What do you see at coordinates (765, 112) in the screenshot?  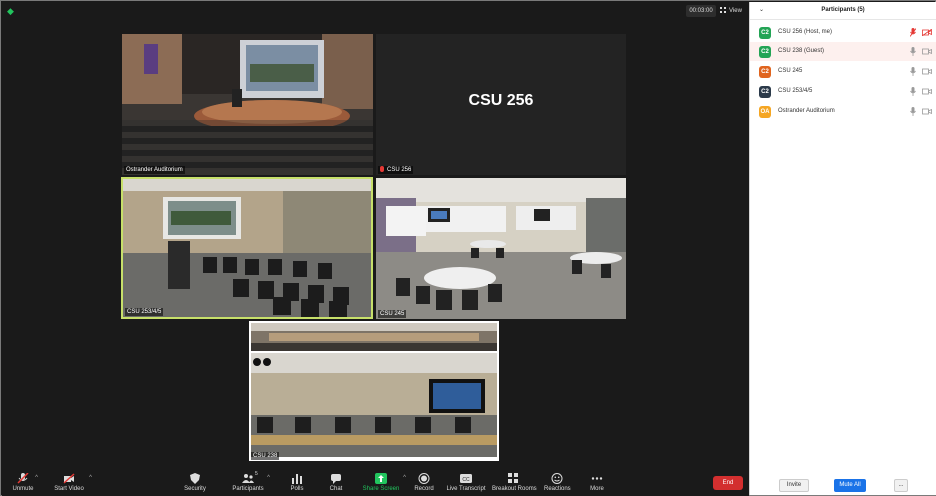 I see `avatar: OA` at bounding box center [765, 112].